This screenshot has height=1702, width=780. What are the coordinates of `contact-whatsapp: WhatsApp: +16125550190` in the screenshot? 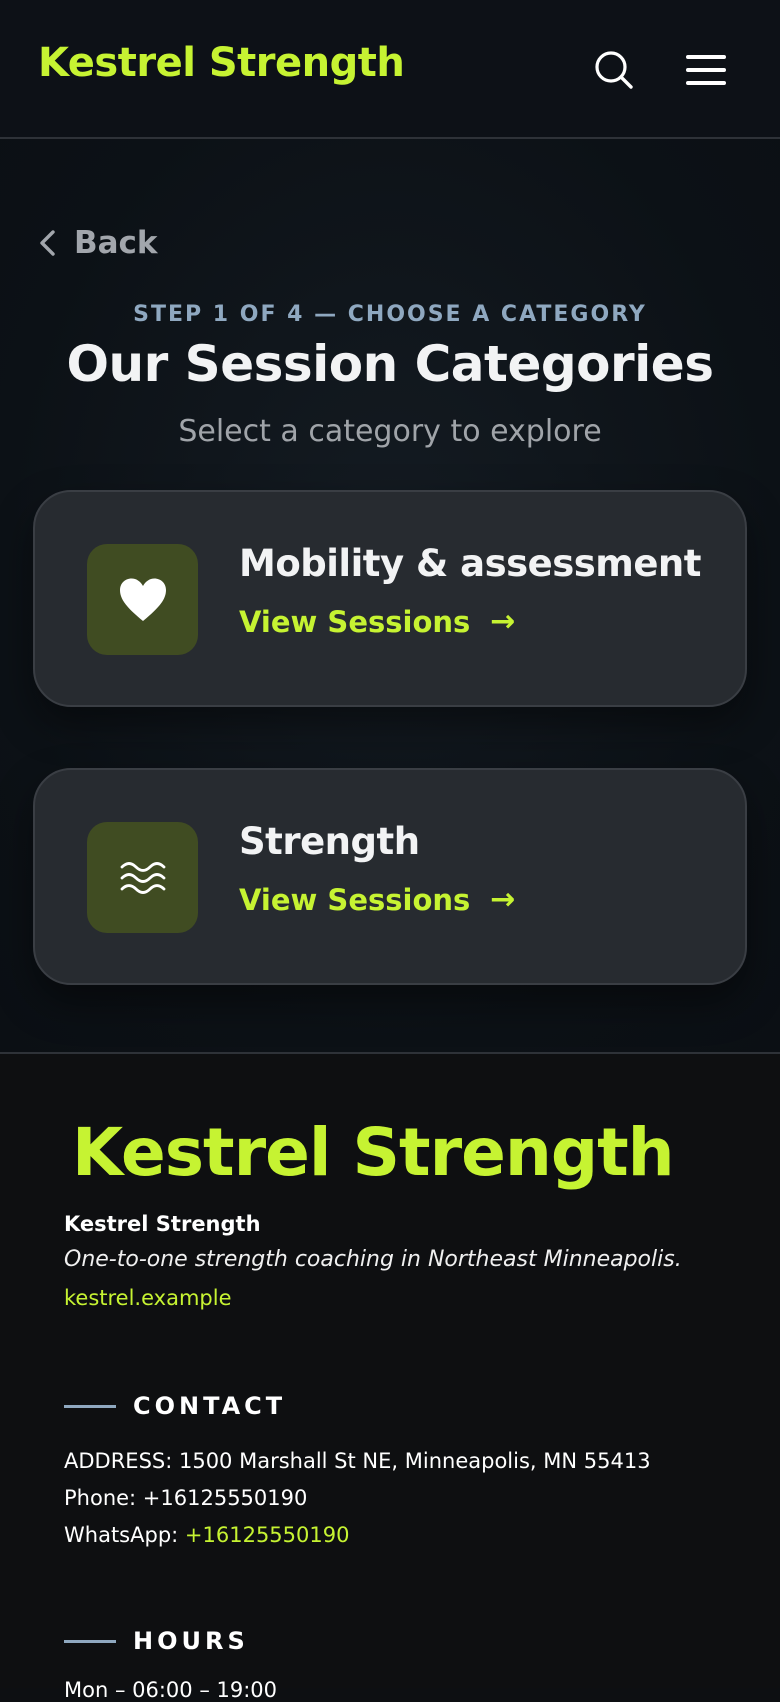 It's located at (206, 1535).